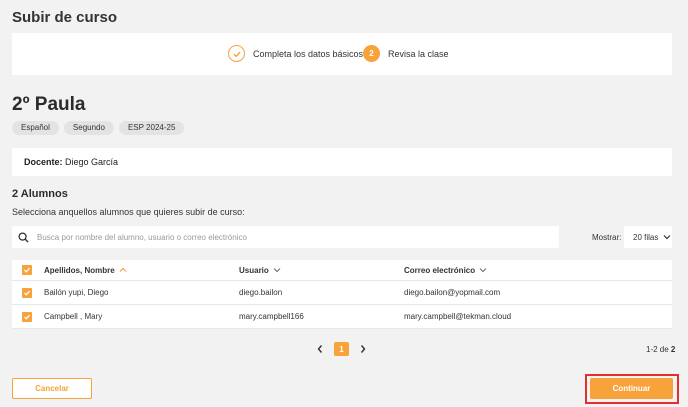  I want to click on column-user-header: Usuario, so click(321, 270).